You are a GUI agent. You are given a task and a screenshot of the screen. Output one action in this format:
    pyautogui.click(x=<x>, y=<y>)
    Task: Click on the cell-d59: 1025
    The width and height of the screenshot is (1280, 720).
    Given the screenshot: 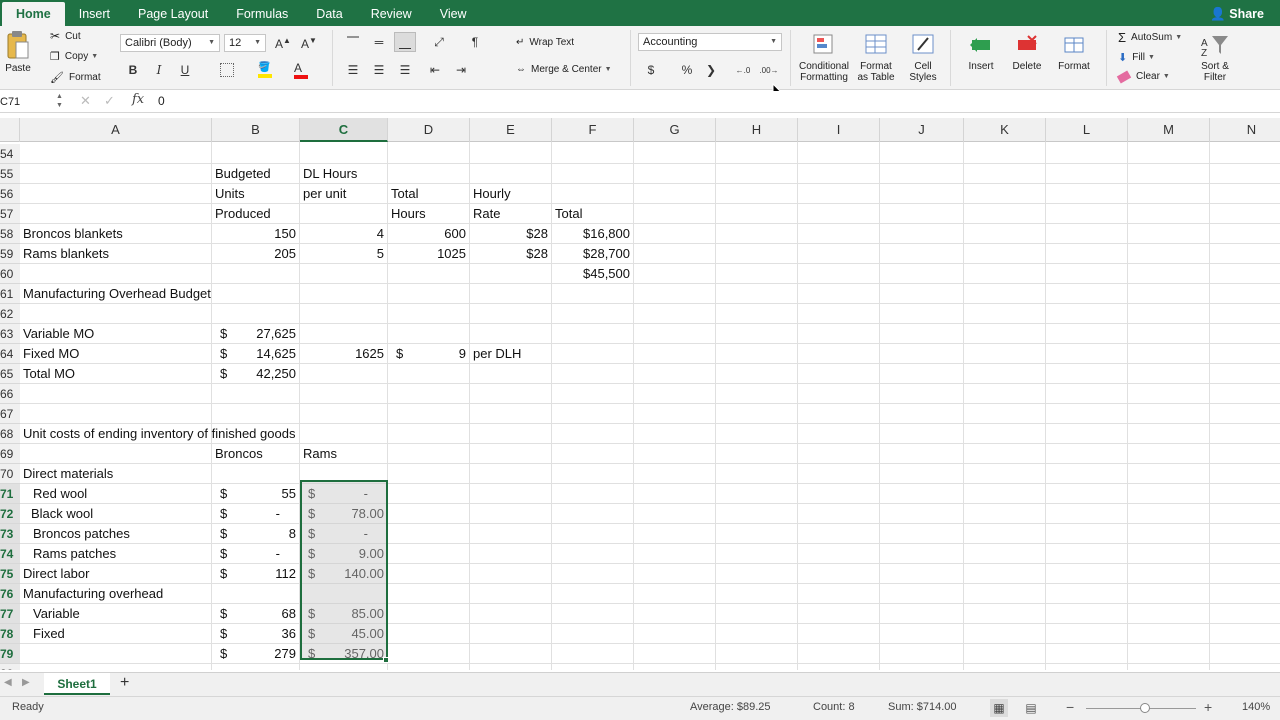 What is the action you would take?
    pyautogui.click(x=429, y=254)
    